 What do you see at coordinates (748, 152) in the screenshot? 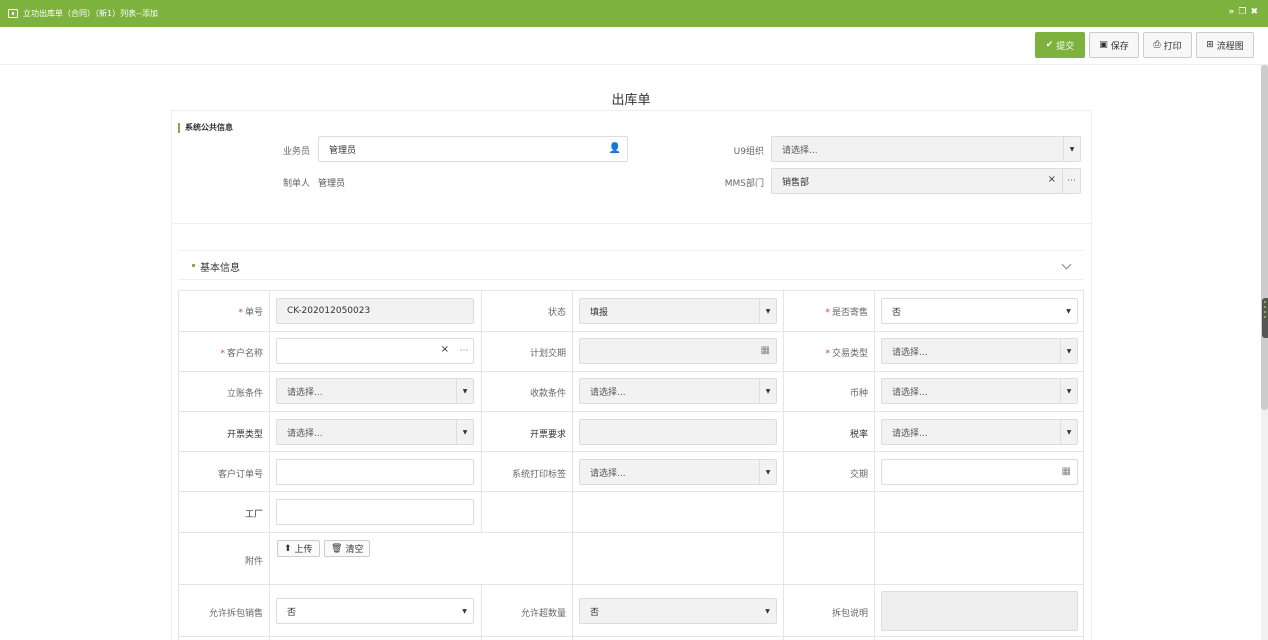
I see `u9-org-label: U9组织` at bounding box center [748, 152].